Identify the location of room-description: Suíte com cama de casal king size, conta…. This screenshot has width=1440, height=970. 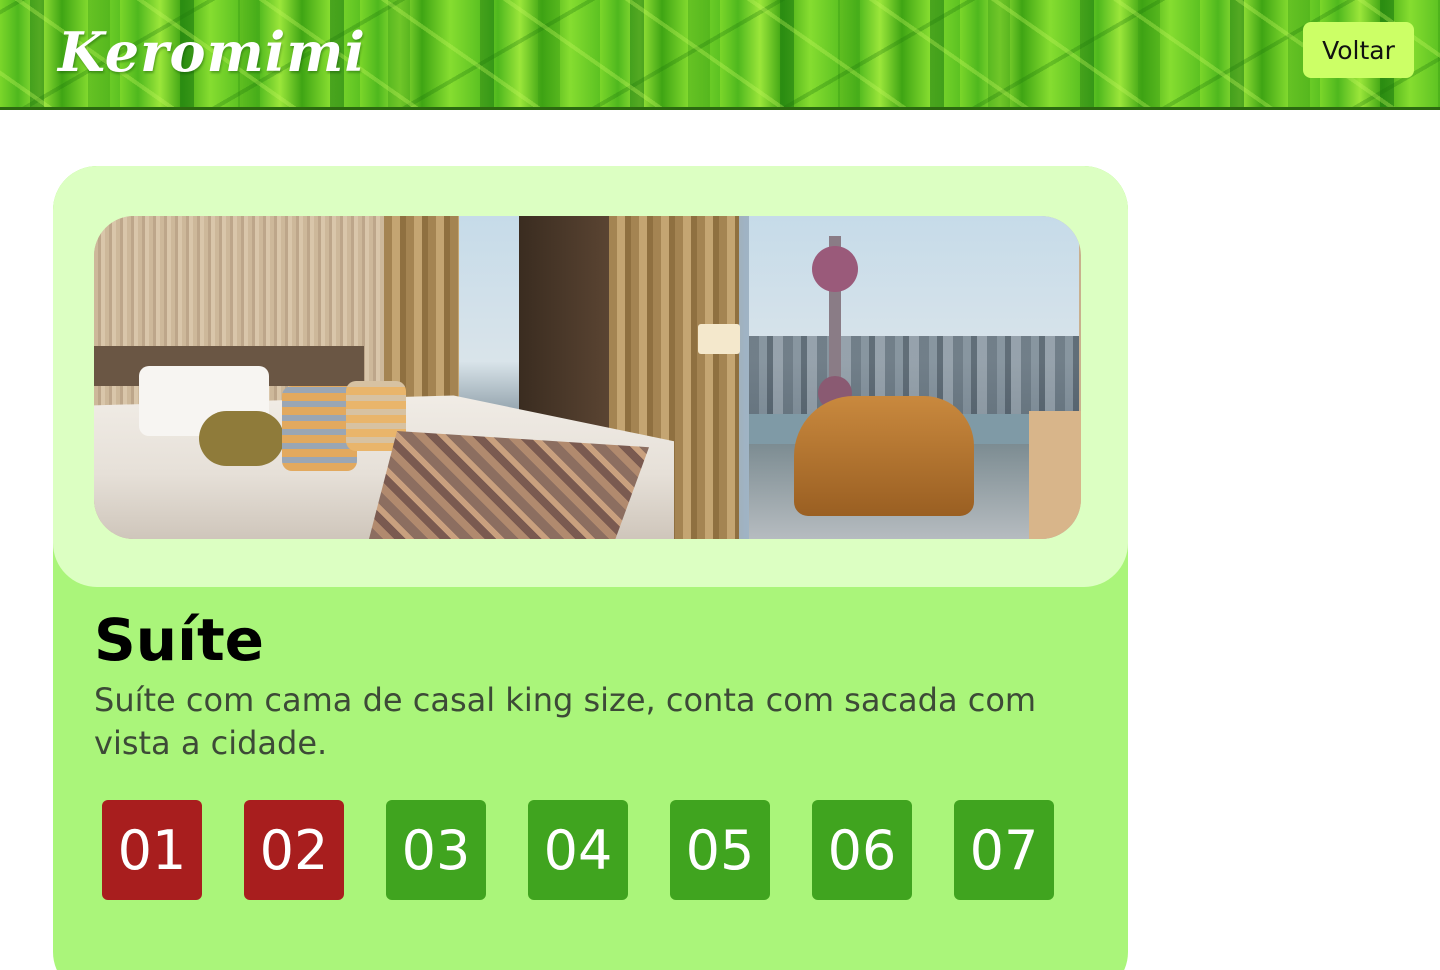
(565, 721).